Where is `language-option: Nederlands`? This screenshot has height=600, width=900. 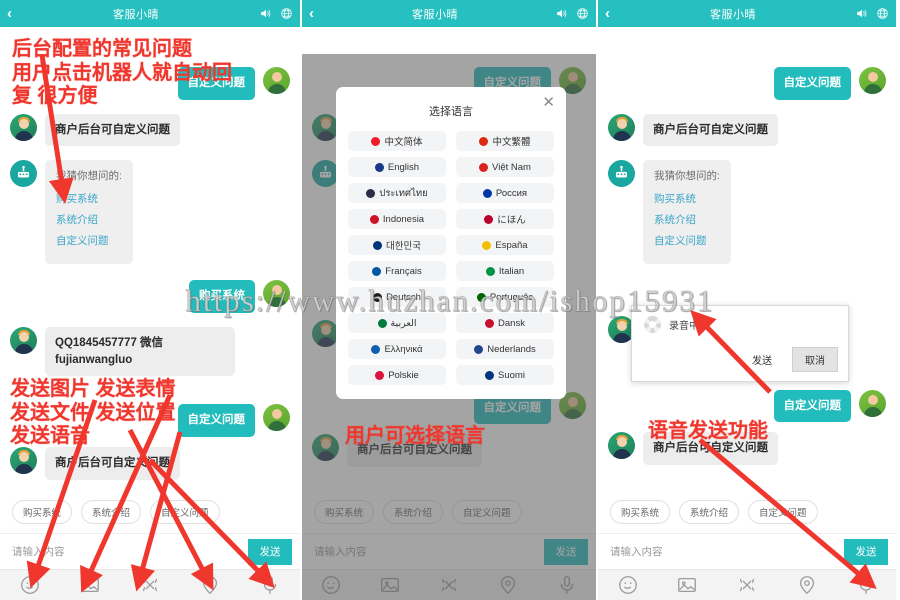
language-option: Nederlands is located at coordinates (505, 349).